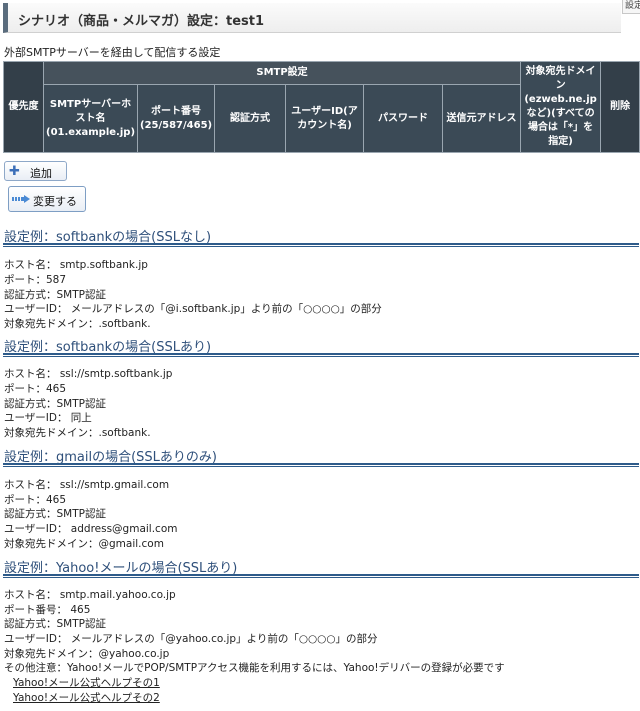 This screenshot has width=640, height=711. I want to click on add-button-label: 追加, so click(41, 173).